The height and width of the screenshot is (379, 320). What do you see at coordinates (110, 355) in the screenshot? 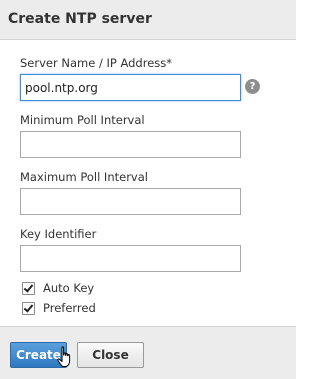
I see `close-button: Close` at bounding box center [110, 355].